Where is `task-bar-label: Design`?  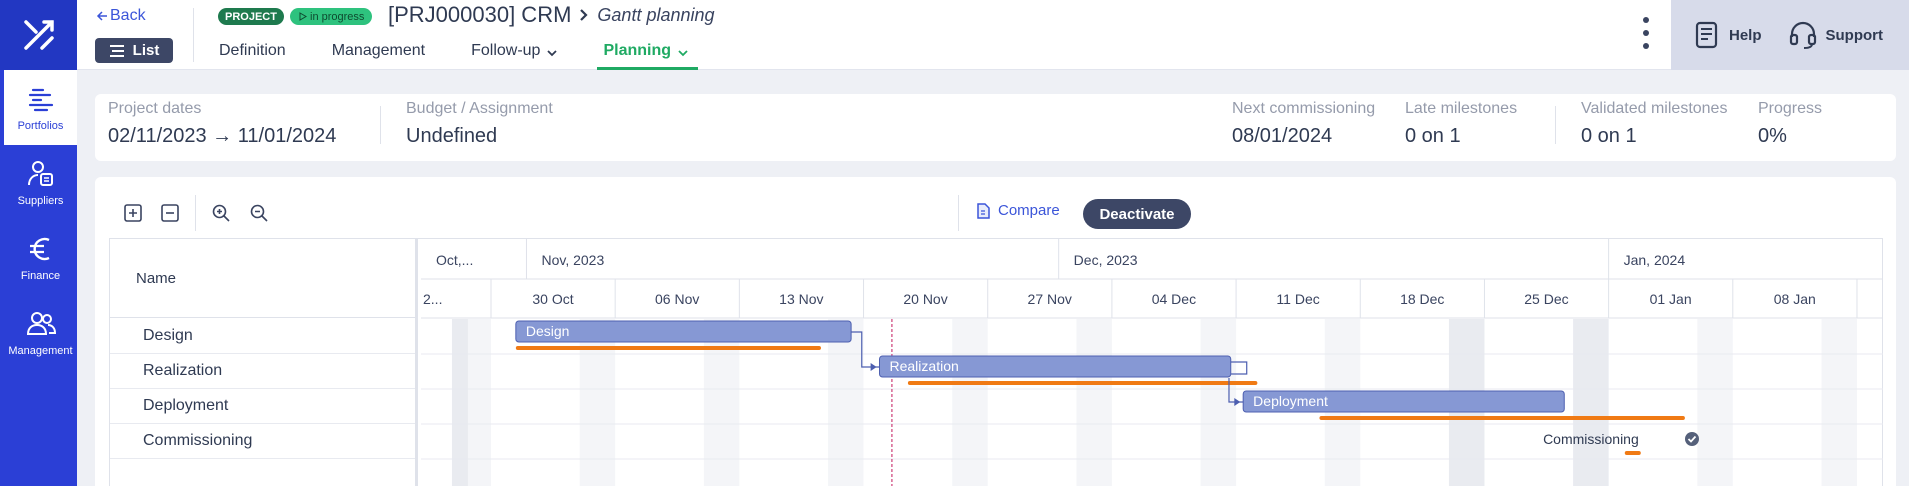
task-bar-label: Design is located at coordinates (548, 331).